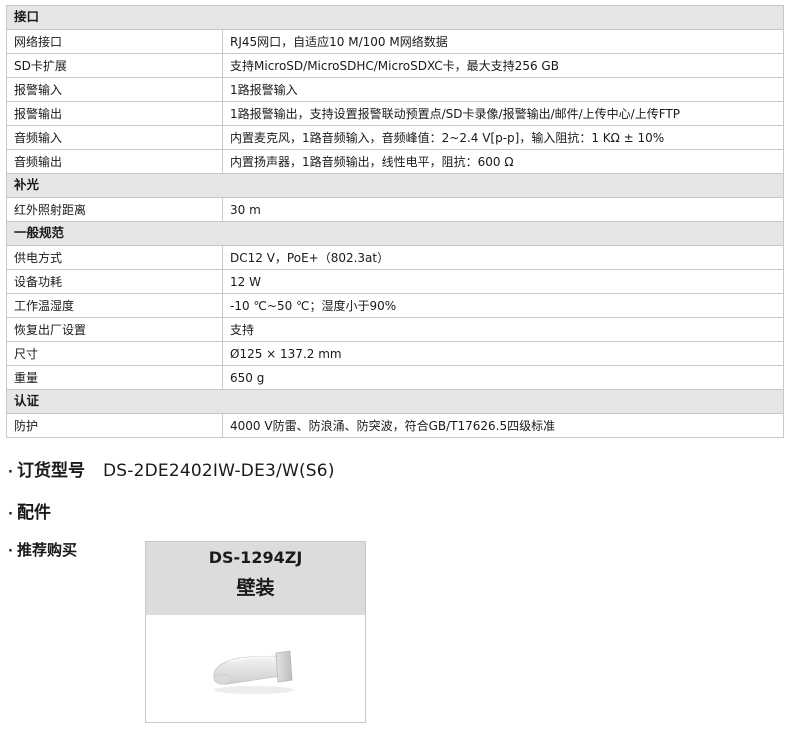 The width and height of the screenshot is (790, 741). I want to click on spec-label: 恢复出厂设置, so click(114, 329).